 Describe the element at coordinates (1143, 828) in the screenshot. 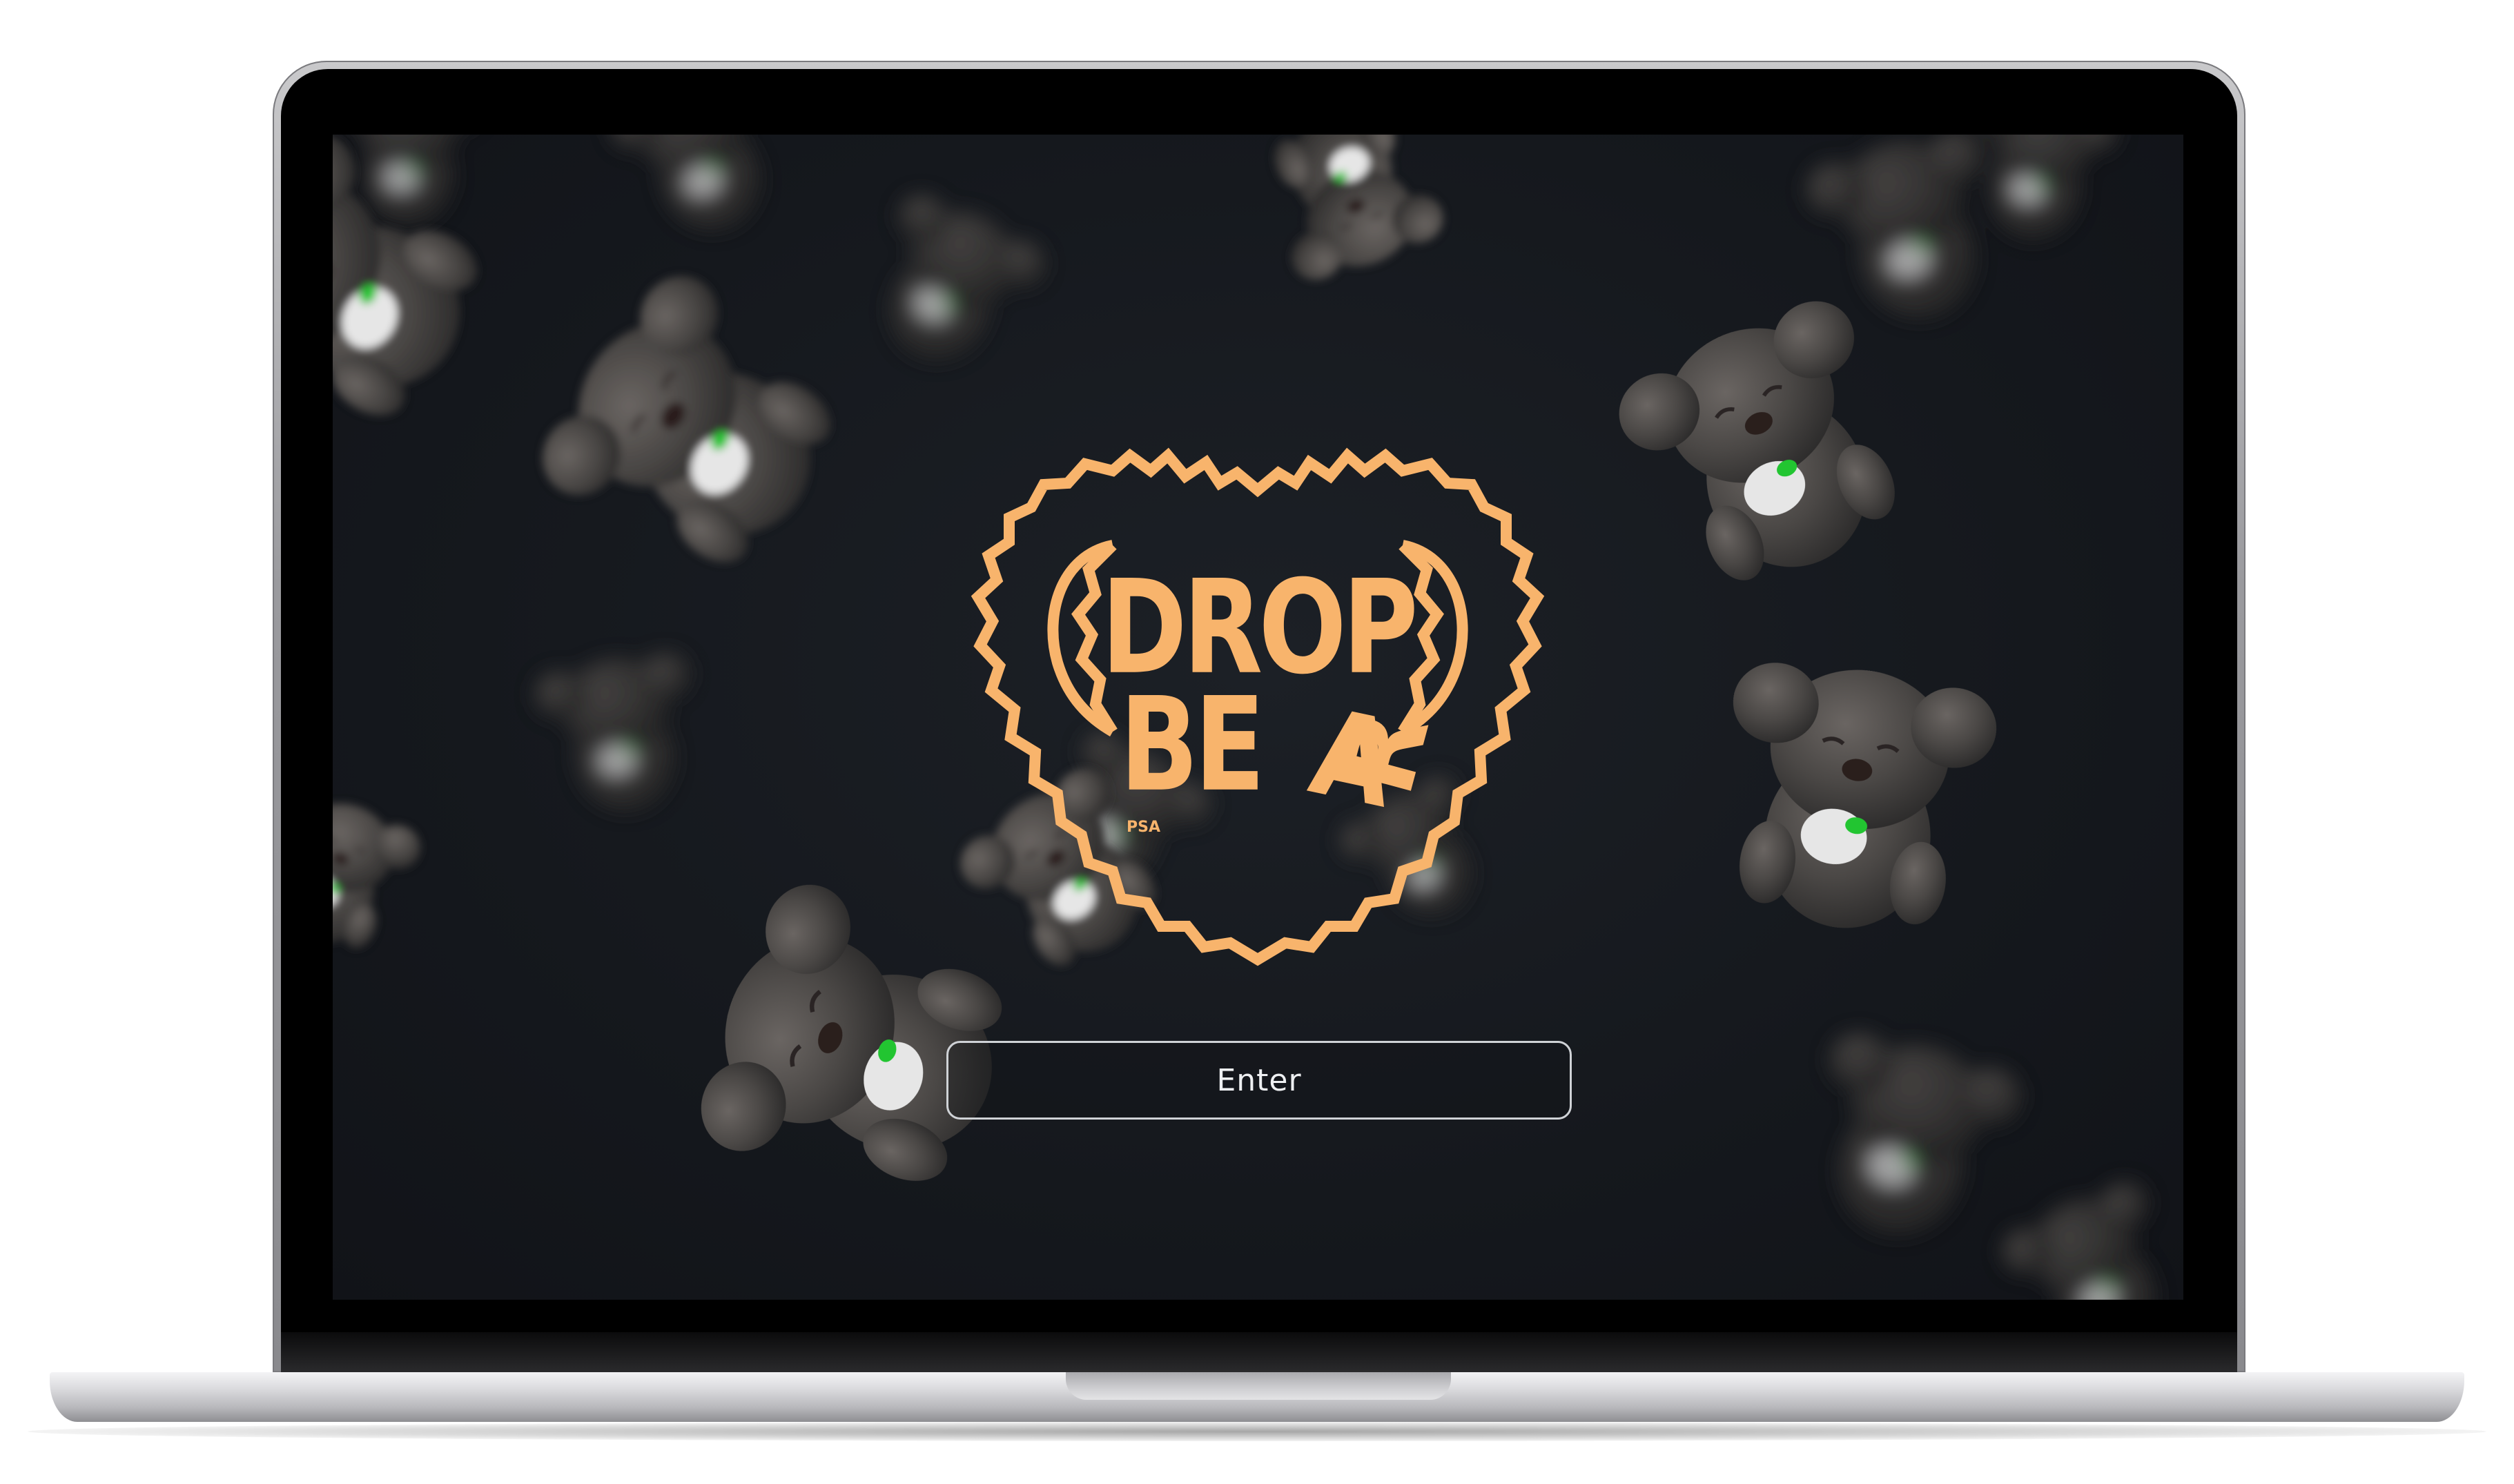

I see `logo-tag-psa: PSA` at that location.